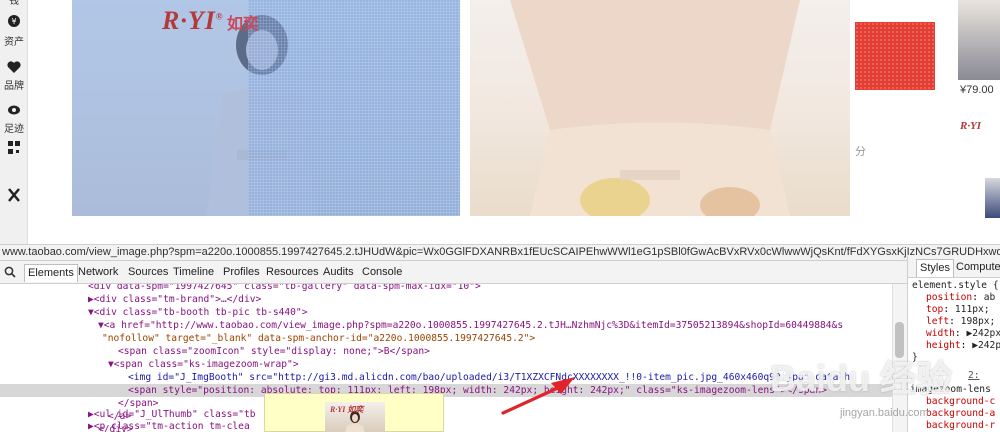 This screenshot has height=432, width=1000. I want to click on eye-icon, so click(14, 110).